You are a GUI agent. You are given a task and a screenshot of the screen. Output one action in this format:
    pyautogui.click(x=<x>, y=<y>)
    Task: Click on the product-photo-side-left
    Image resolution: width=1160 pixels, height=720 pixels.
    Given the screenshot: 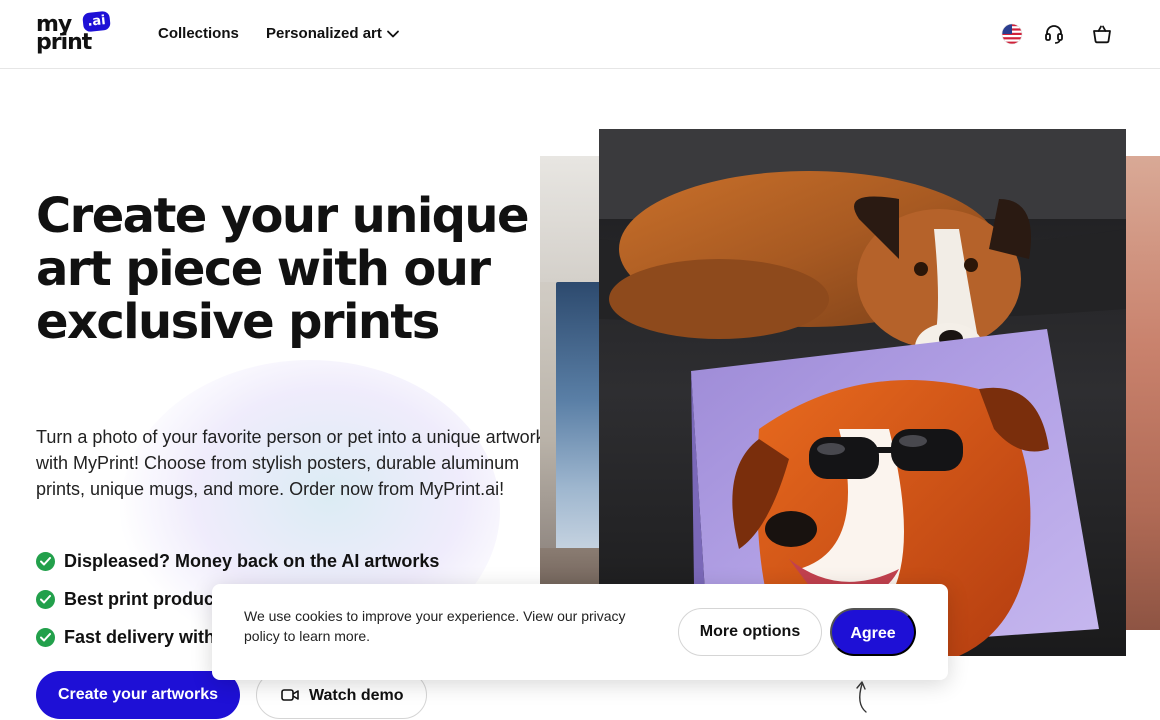 What is the action you would take?
    pyautogui.click(x=571, y=393)
    